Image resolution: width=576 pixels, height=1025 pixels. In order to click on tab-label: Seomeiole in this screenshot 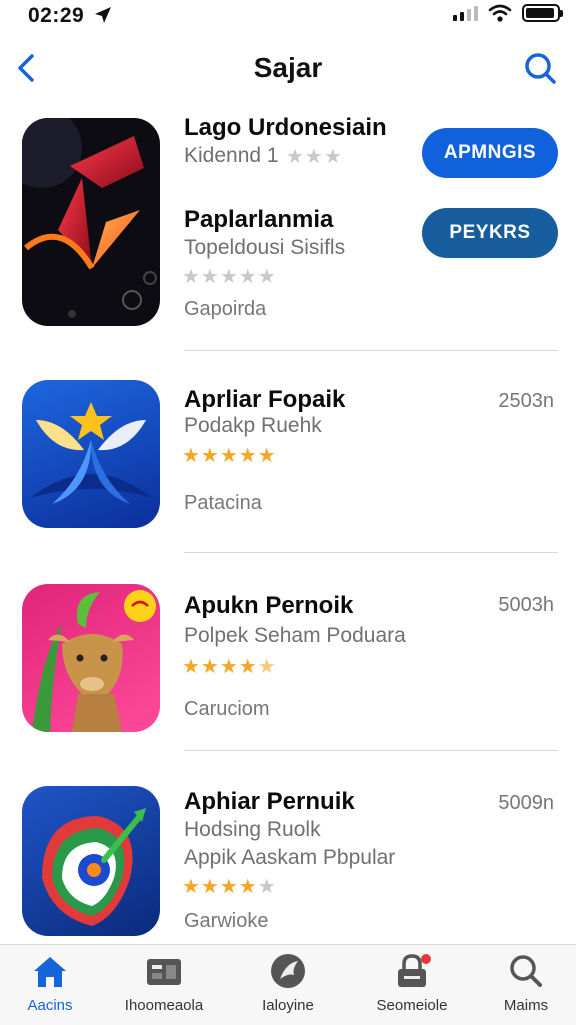, I will do `click(412, 1005)`.